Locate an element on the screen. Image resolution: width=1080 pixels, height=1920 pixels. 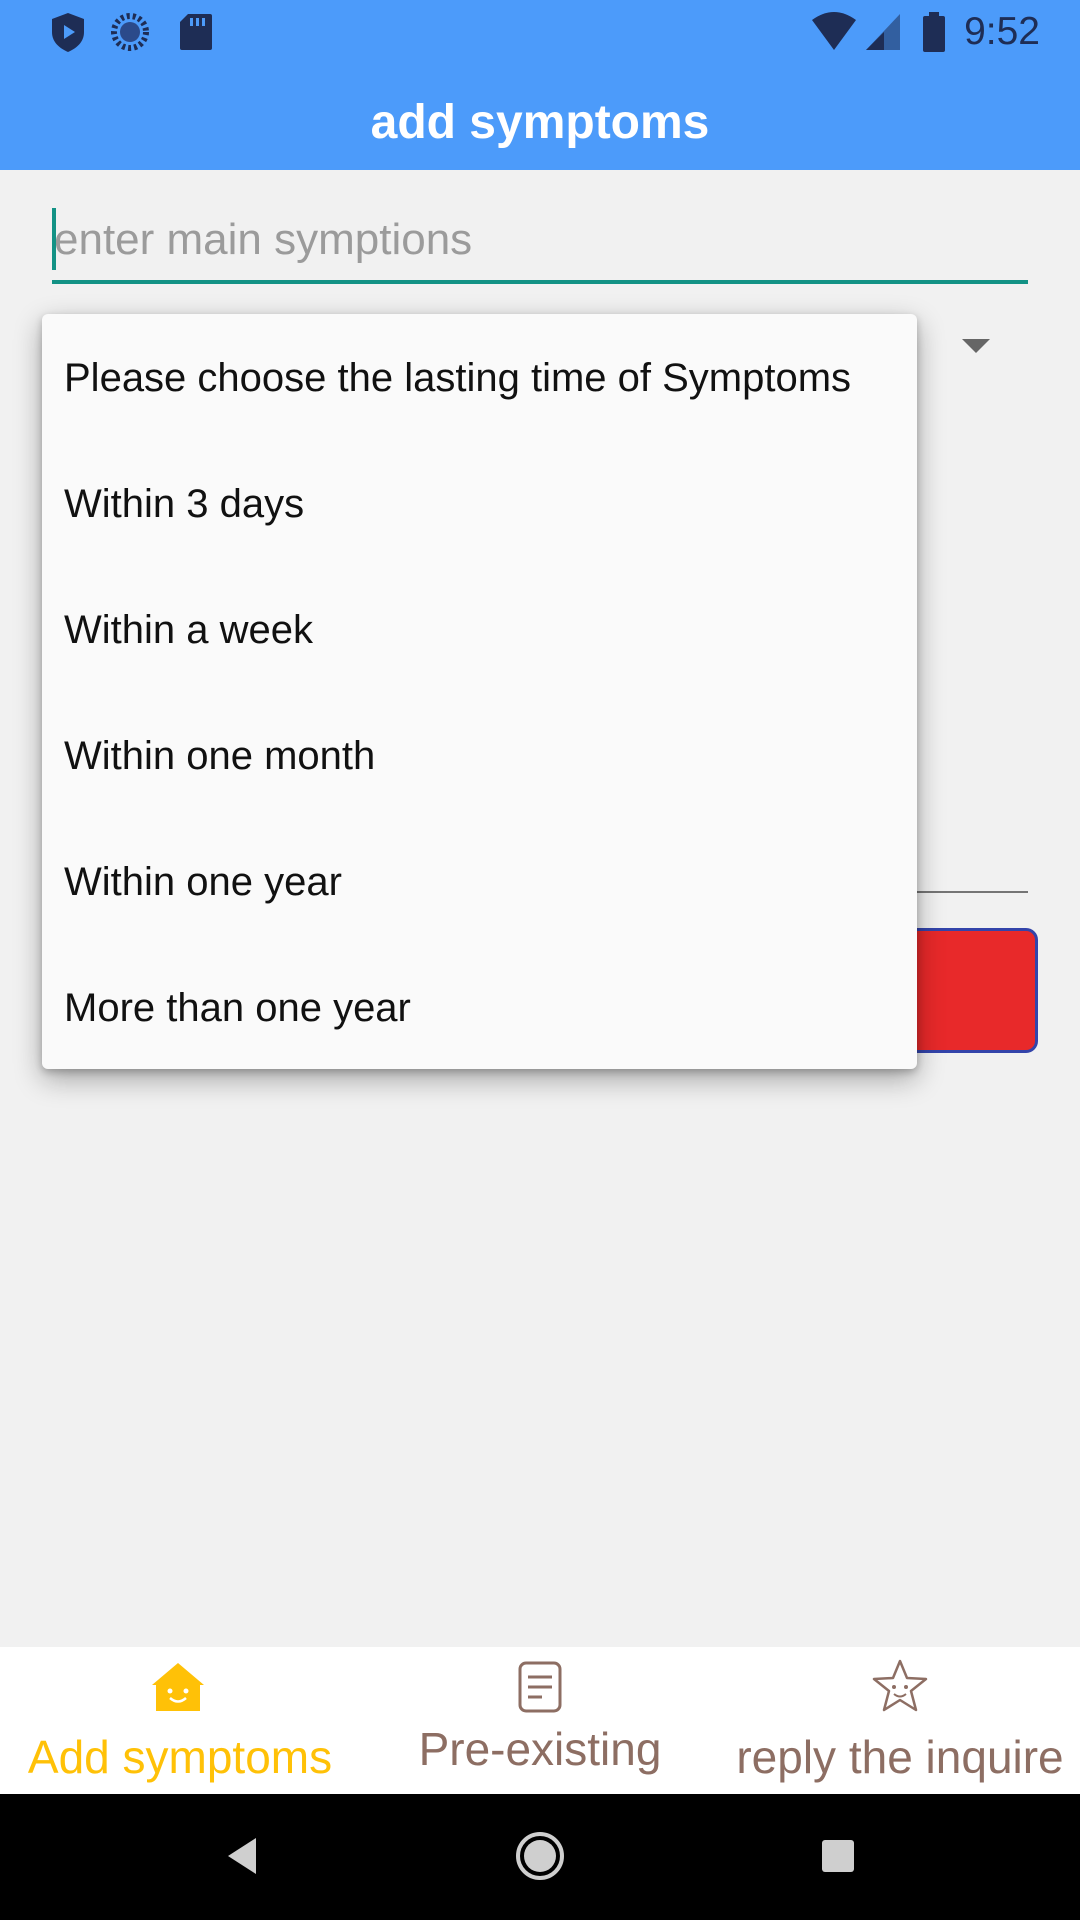
dropdown-arrow-icon is located at coordinates (976, 346).